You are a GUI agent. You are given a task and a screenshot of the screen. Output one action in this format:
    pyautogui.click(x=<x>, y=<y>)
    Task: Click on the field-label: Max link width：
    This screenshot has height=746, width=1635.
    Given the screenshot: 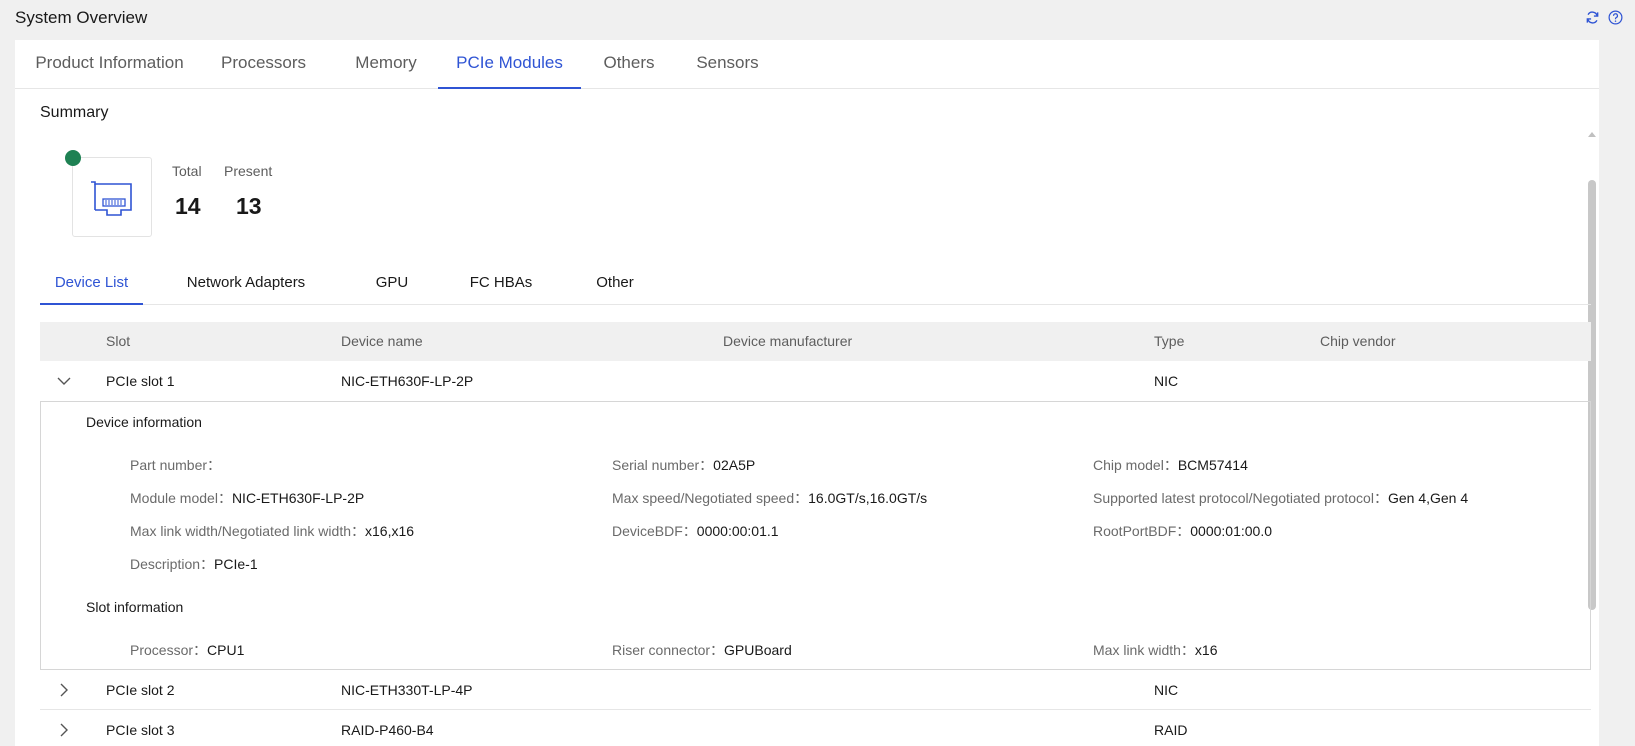 What is the action you would take?
    pyautogui.click(x=1144, y=650)
    